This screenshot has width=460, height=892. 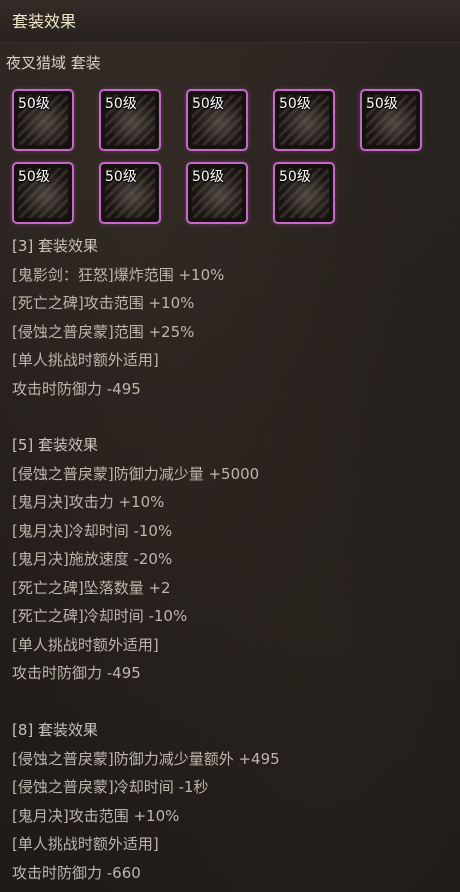 I want to click on bonus-line: [死亡之碑]坠落数量 +2, so click(x=91, y=587).